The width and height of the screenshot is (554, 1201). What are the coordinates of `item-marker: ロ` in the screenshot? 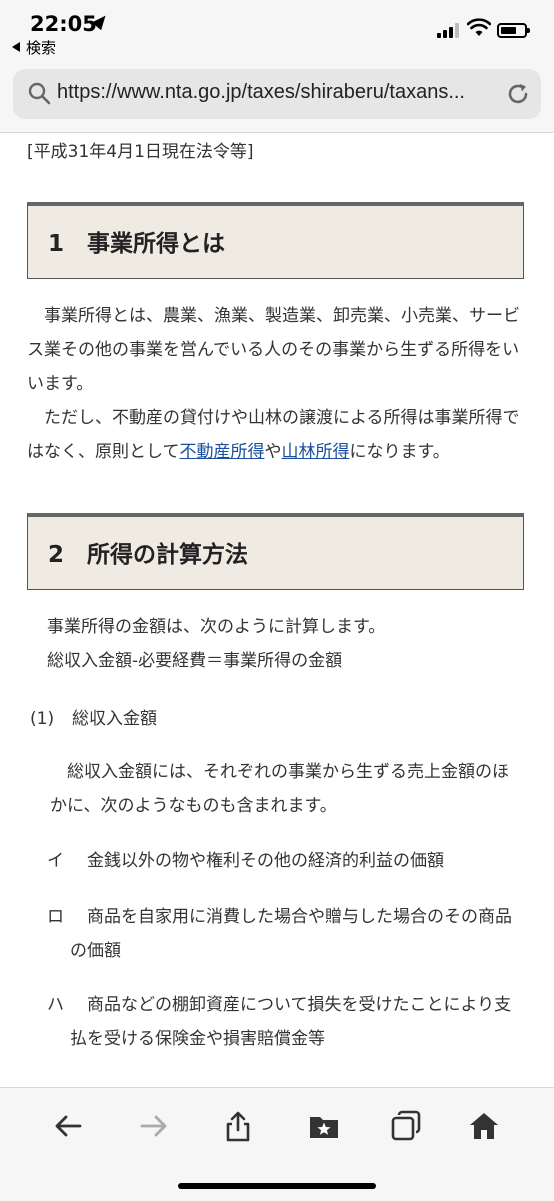 It's located at (55, 917).